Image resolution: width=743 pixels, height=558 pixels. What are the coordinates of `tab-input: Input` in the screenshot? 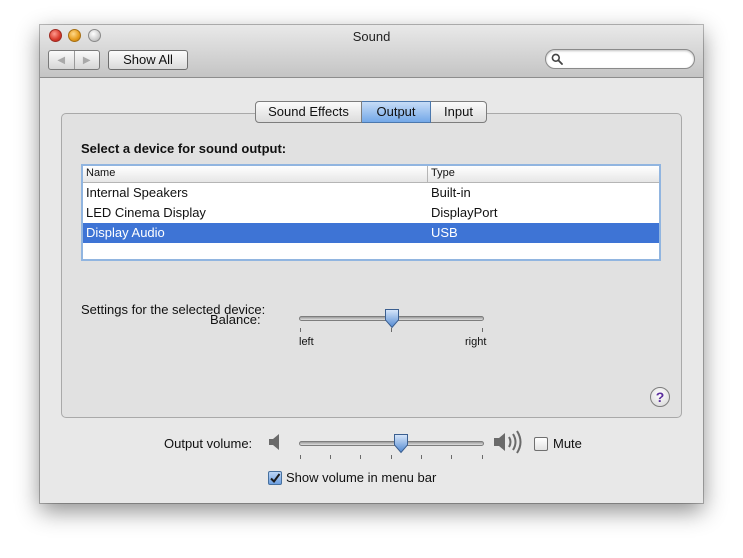 It's located at (459, 112).